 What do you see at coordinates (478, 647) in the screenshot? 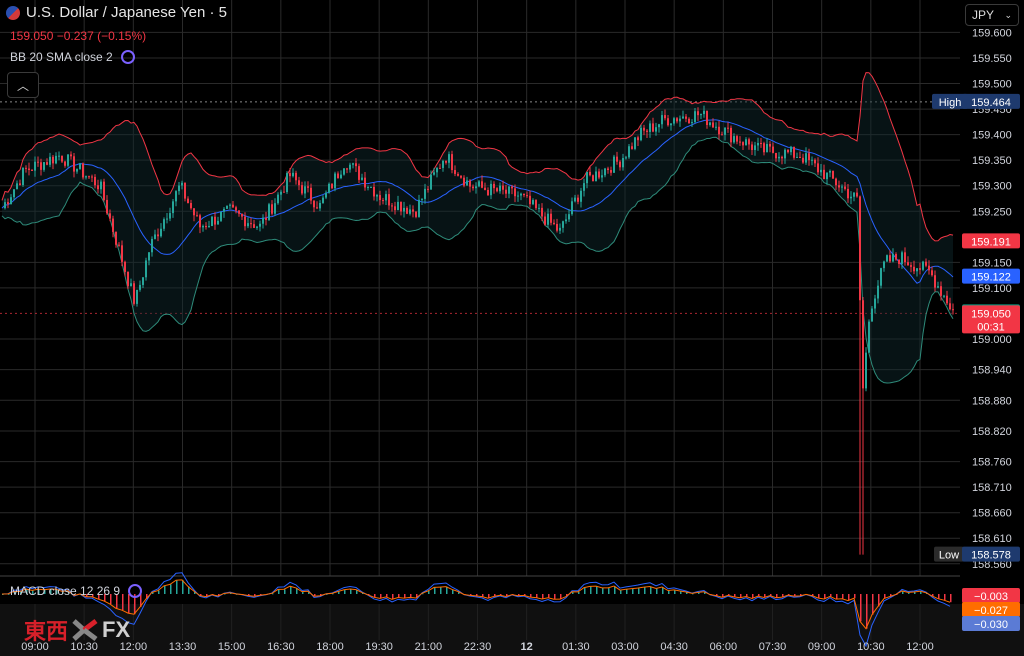
I see `time-tick-label: 22:30` at bounding box center [478, 647].